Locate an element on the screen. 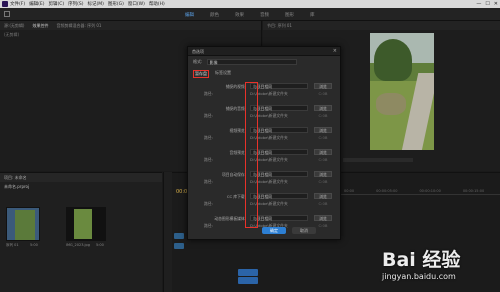 The height and width of the screenshot is (292, 500). playback-controls-bar is located at coordinates (378, 160).